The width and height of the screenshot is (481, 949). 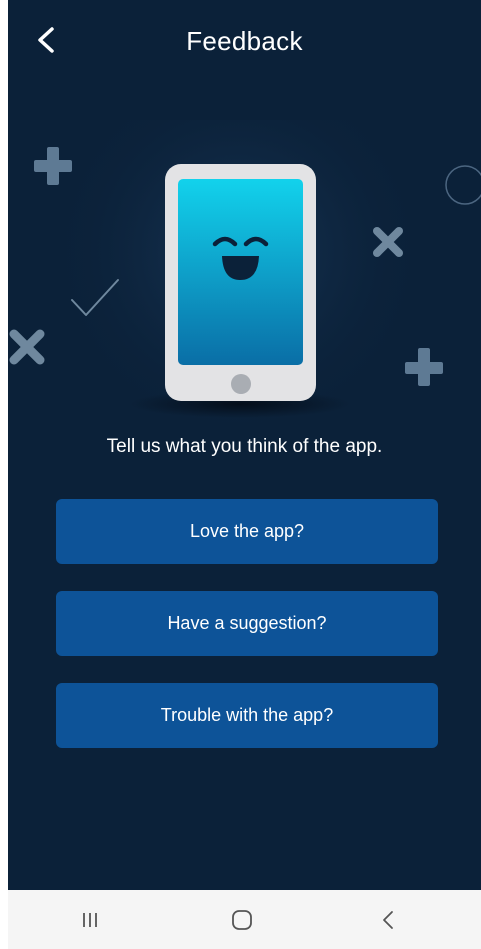 I want to click on page-title: Feedback, so click(x=244, y=41).